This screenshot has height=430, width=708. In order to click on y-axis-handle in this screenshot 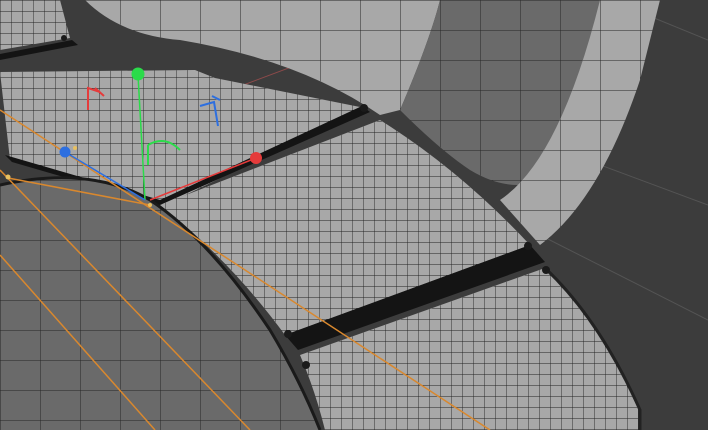, I will do `click(138, 74)`.